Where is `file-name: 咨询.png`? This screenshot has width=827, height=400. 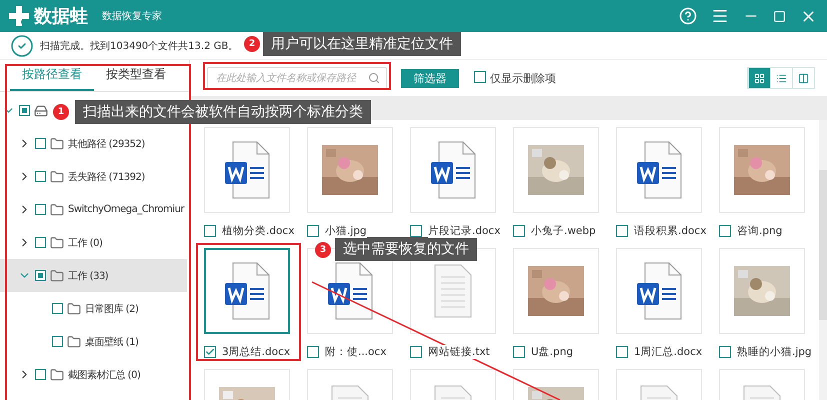
file-name: 咨询.png is located at coordinates (759, 231).